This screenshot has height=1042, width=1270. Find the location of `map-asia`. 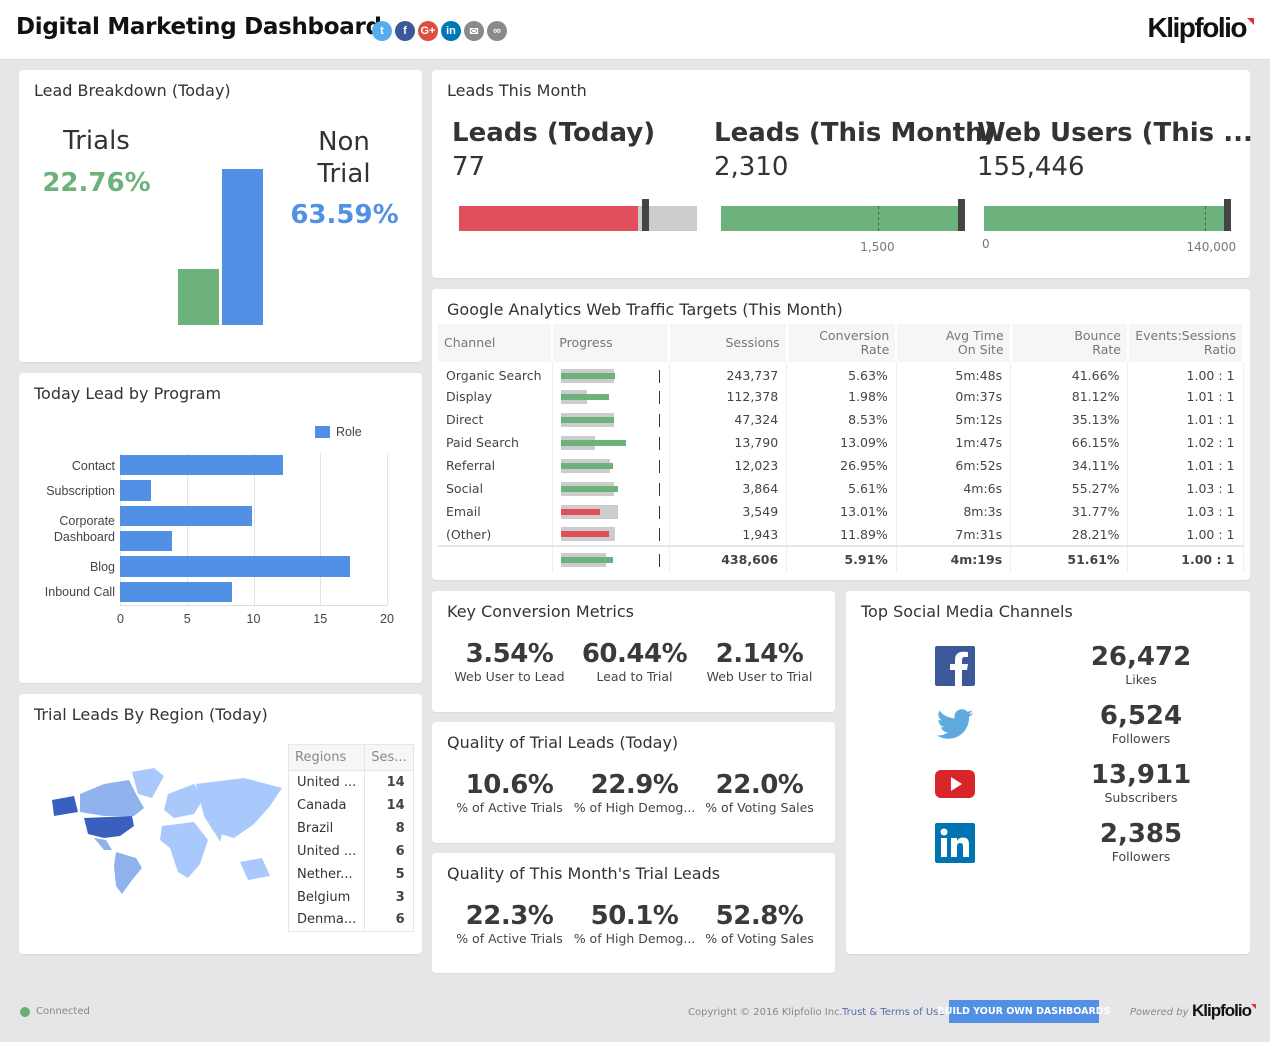

map-asia is located at coordinates (239, 808).